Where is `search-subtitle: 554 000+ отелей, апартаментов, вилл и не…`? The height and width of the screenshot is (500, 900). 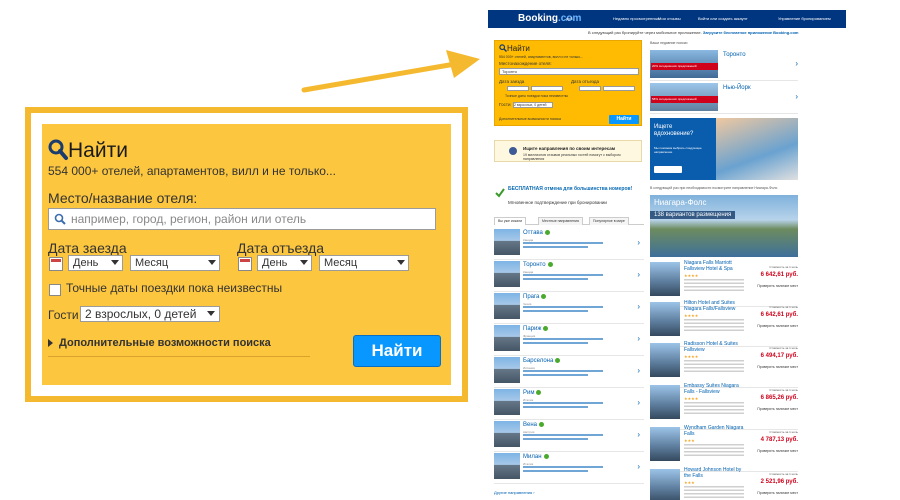 search-subtitle: 554 000+ отелей, апартаментов, вилл и не… is located at coordinates (192, 171).